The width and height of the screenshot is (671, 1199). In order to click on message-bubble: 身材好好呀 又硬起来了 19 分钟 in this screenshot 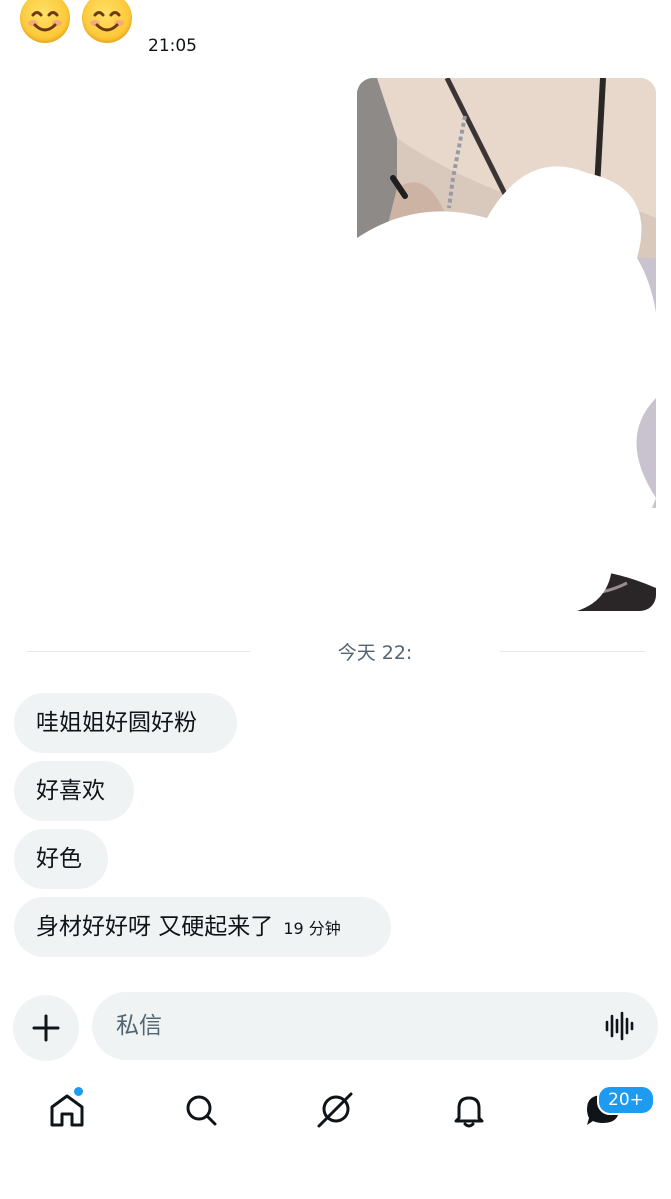, I will do `click(202, 927)`.